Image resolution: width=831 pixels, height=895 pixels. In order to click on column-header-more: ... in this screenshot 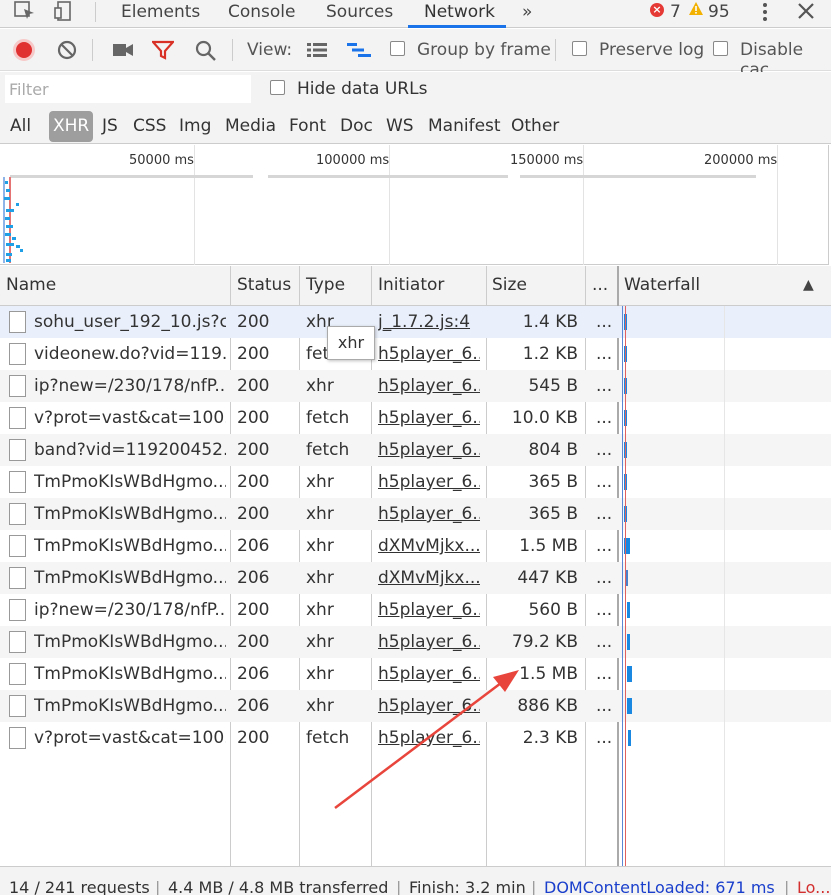, I will do `click(600, 285)`.